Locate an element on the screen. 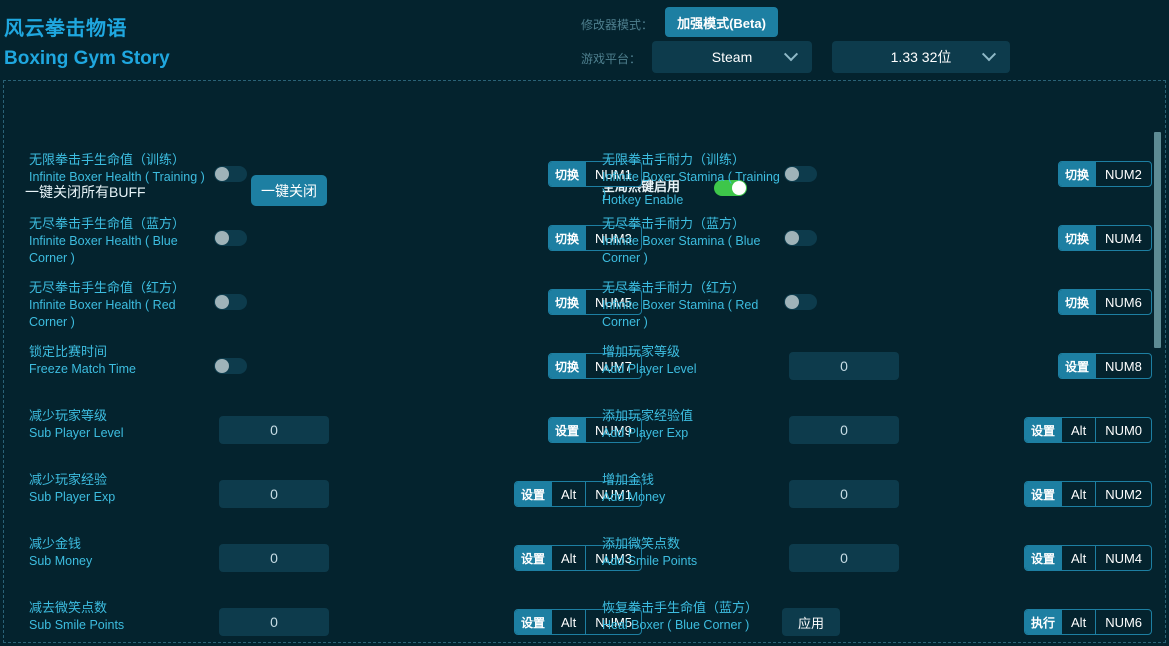 The height and width of the screenshot is (646, 1169). page-title-cn: 风云拳击物语 is located at coordinates (65, 29).